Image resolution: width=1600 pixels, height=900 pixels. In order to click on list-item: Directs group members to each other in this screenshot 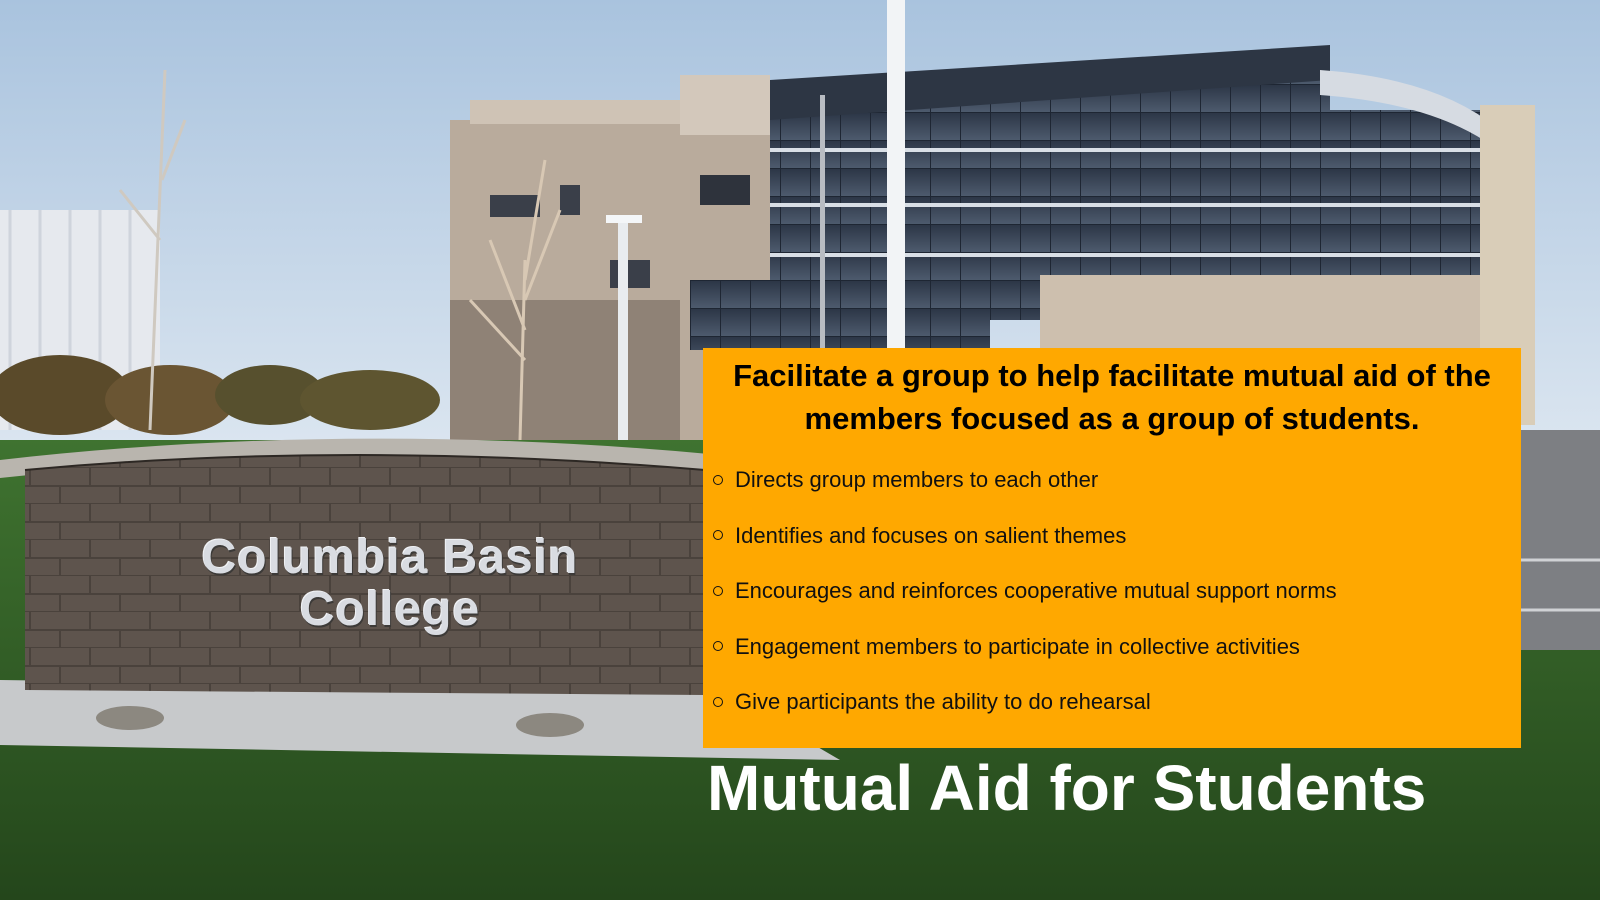, I will do `click(1112, 480)`.